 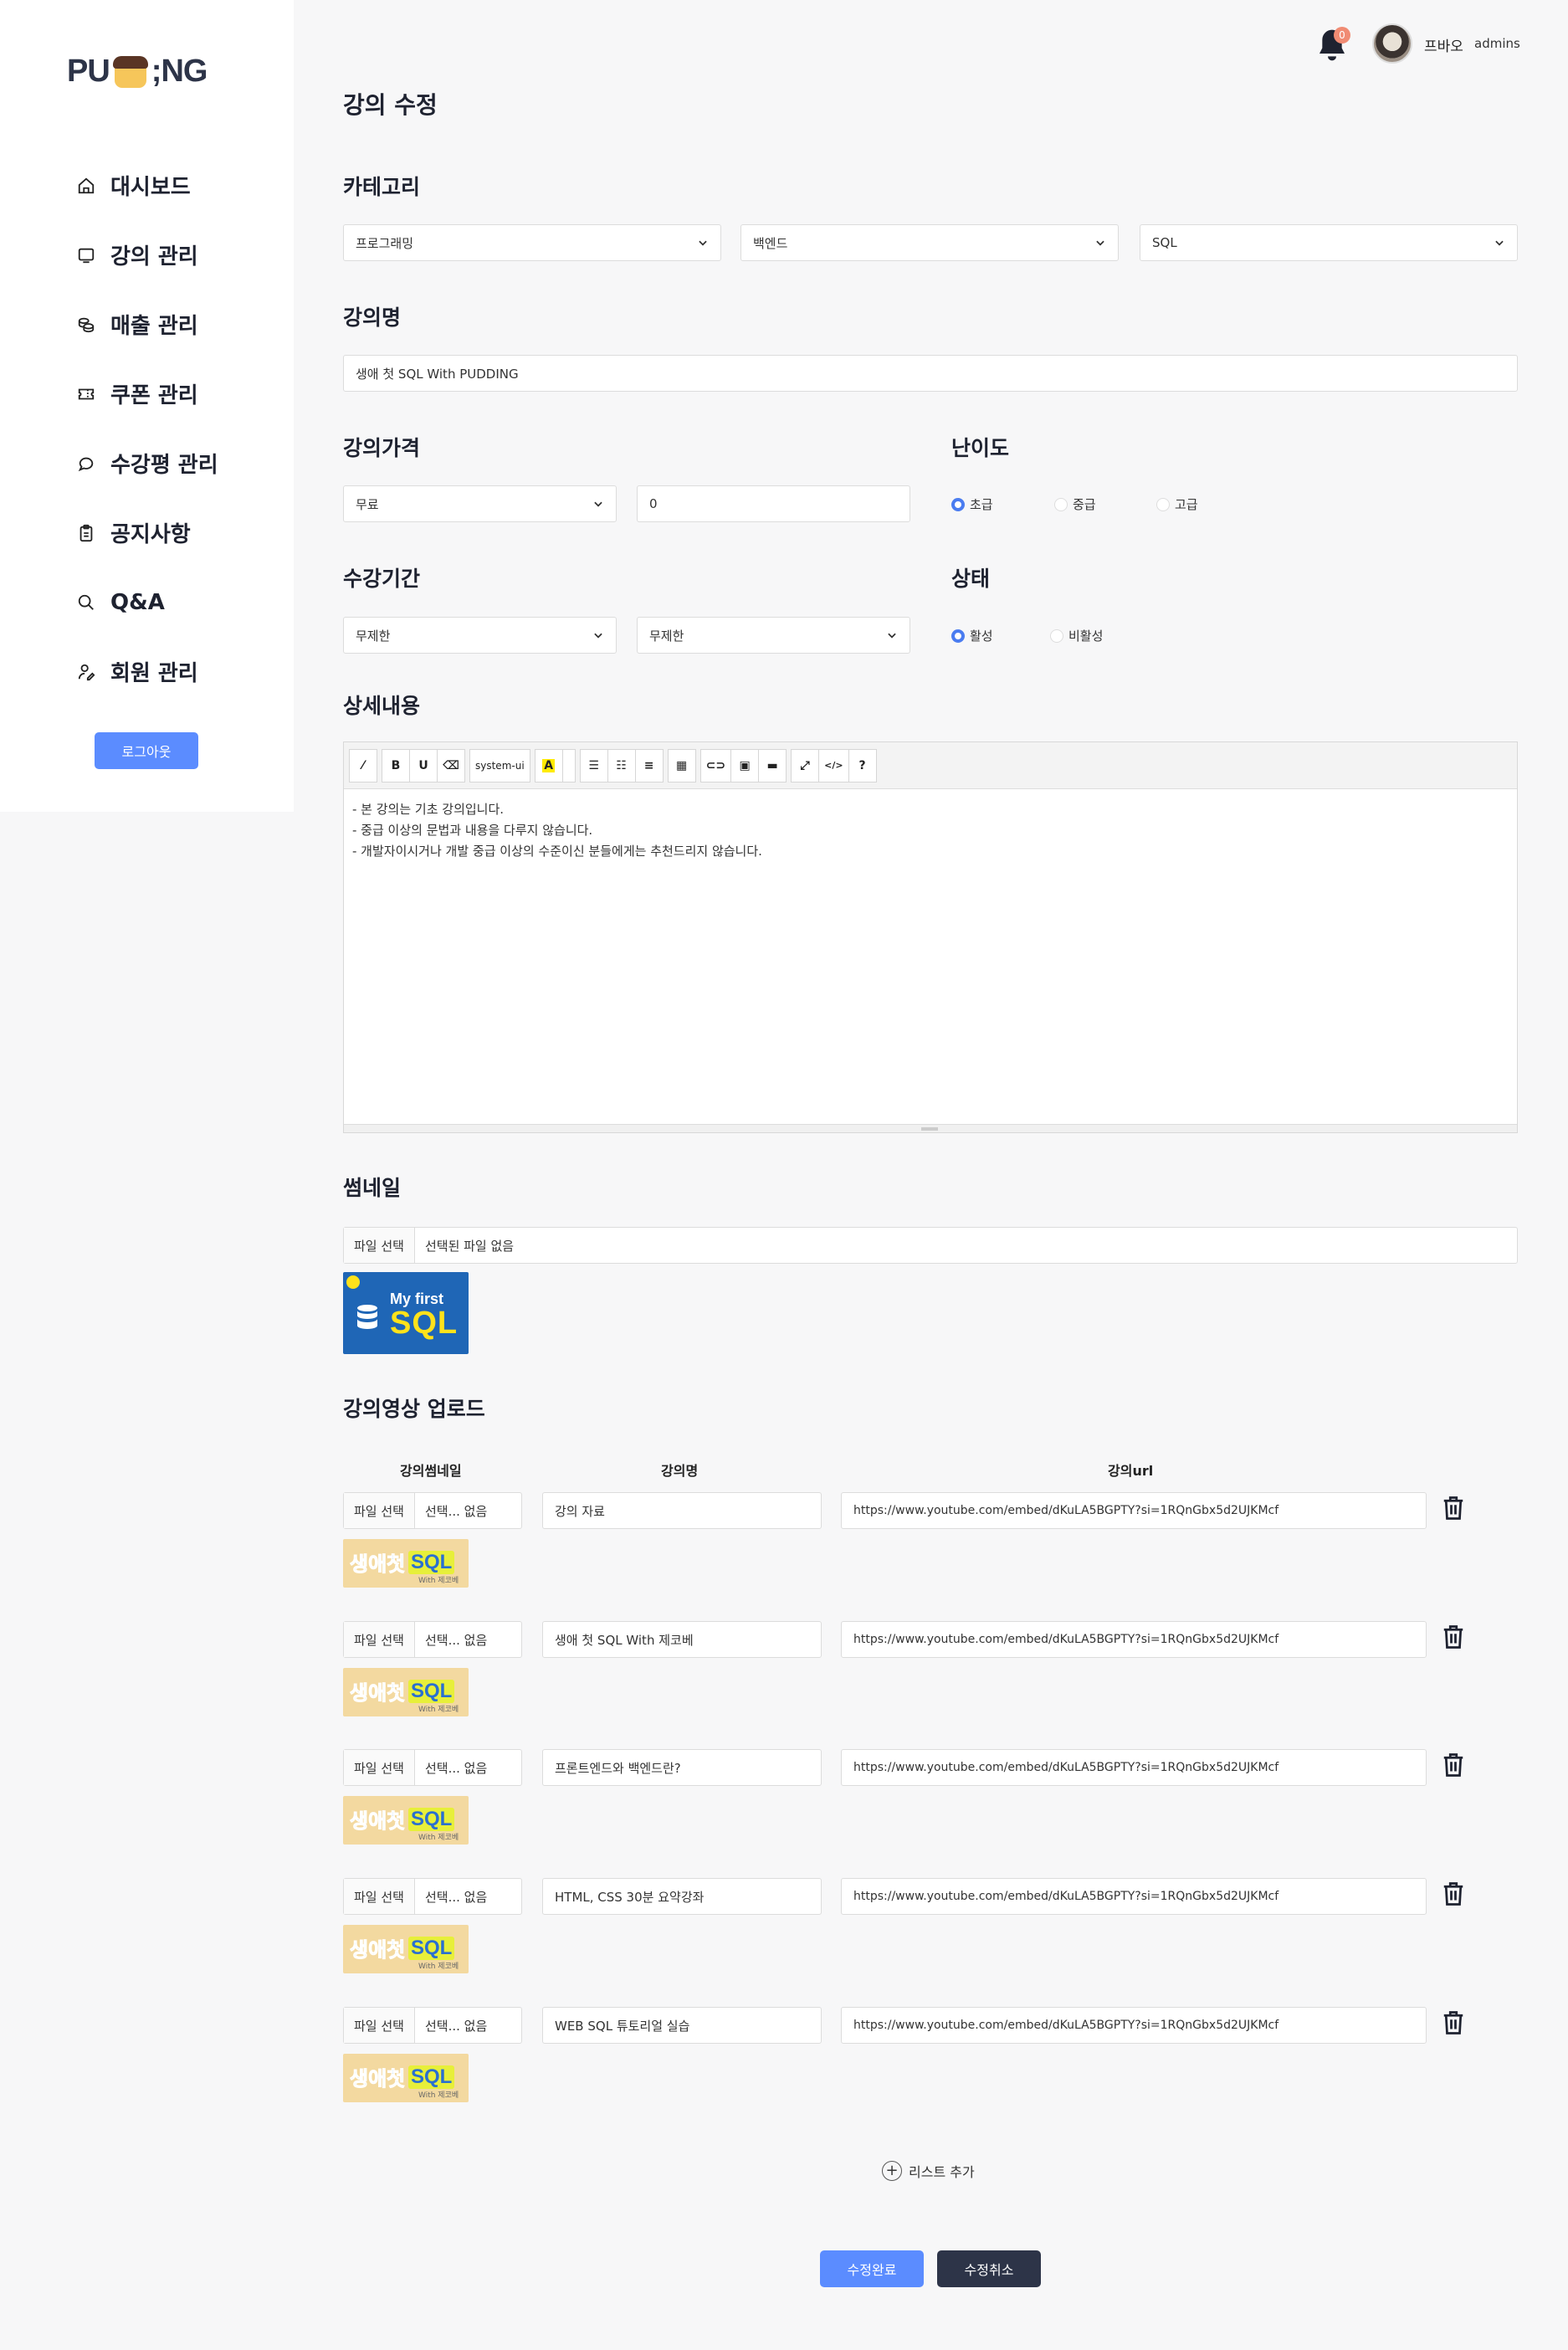 I want to click on link-icon: ⊂⊃, so click(x=716, y=765).